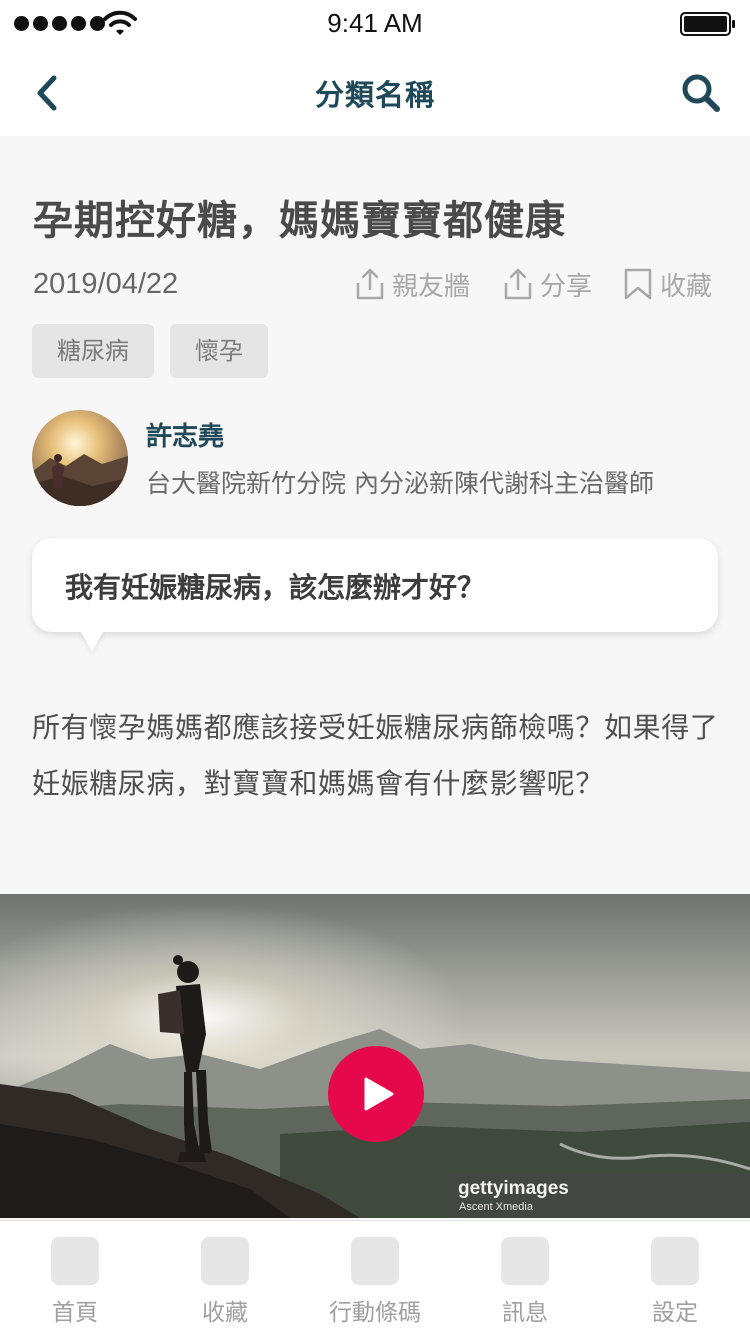 The width and height of the screenshot is (750, 1335). I want to click on tag-list: 糖尿病 懷孕, so click(150, 351).